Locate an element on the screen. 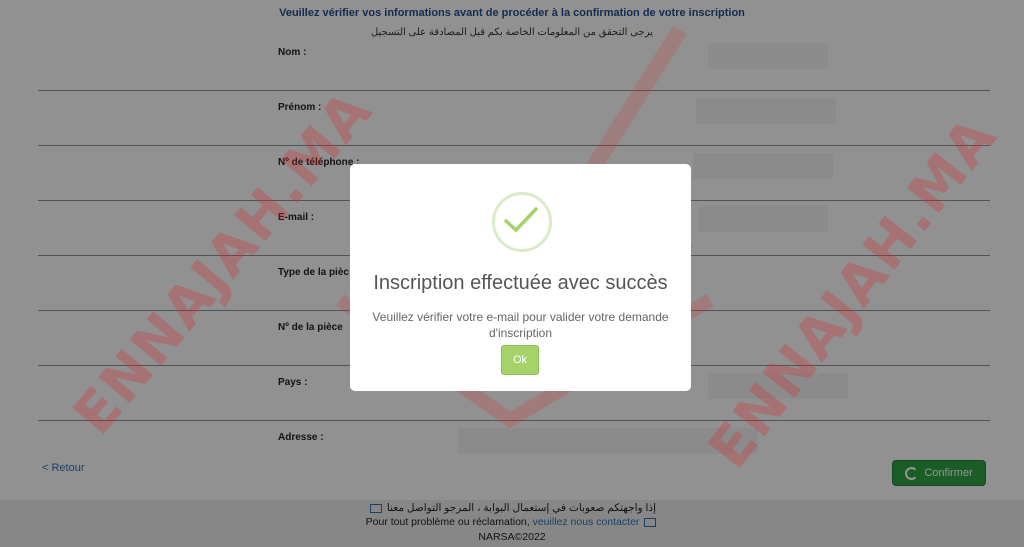 Image resolution: width=1024 pixels, height=547 pixels. success-check-icon is located at coordinates (522, 222).